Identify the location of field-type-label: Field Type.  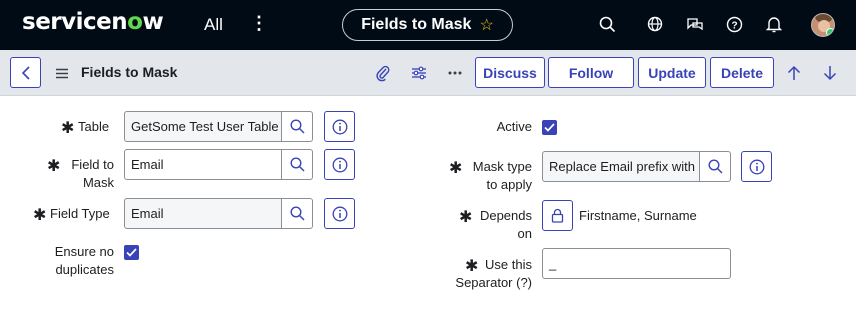
(80, 213).